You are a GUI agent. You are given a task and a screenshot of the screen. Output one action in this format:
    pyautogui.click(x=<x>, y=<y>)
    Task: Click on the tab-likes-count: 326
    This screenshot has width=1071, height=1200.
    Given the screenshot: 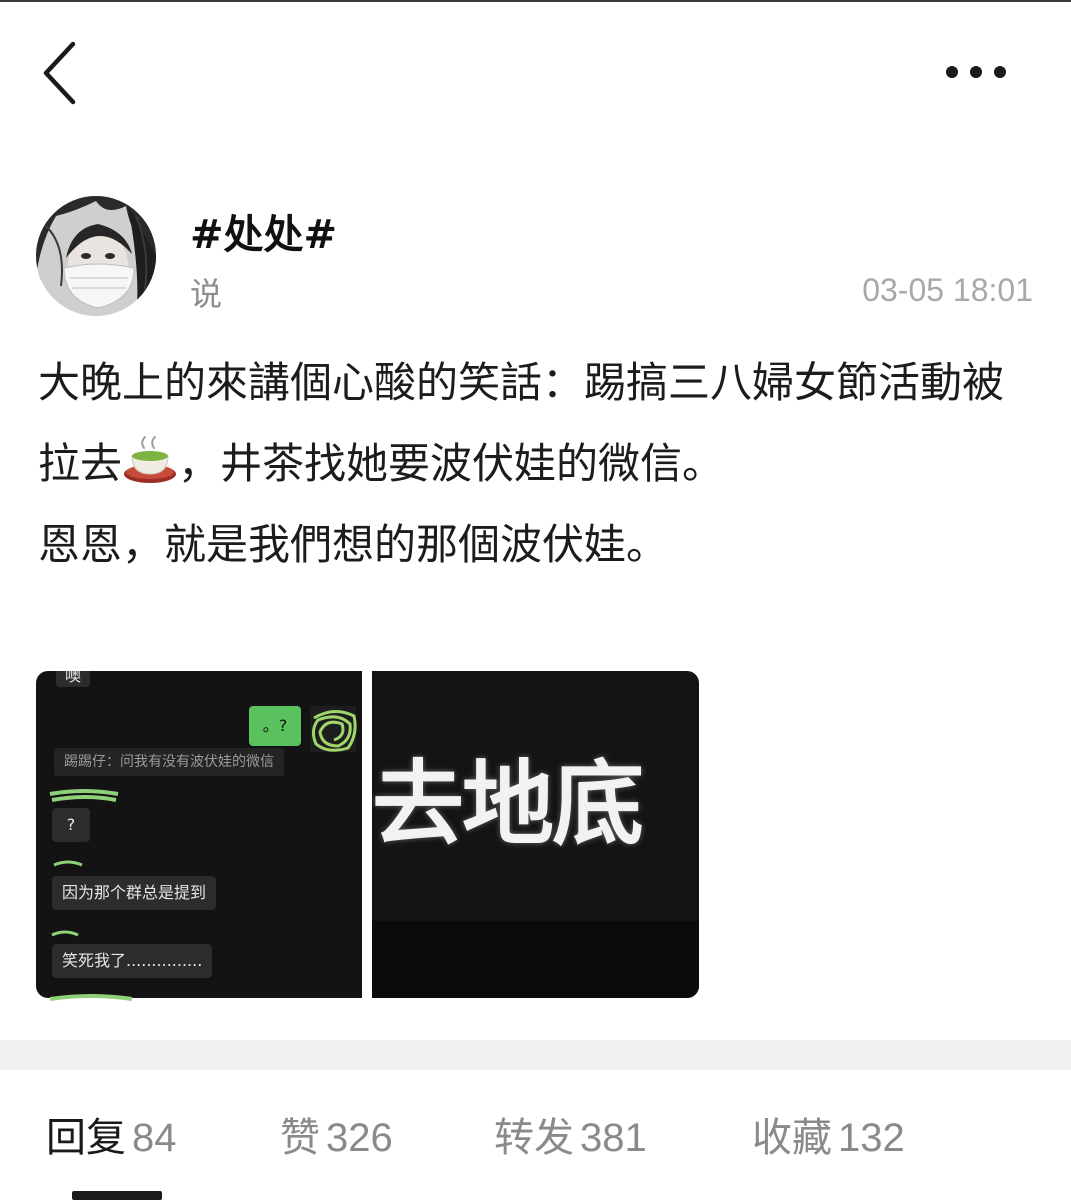 What is the action you would take?
    pyautogui.click(x=359, y=1138)
    